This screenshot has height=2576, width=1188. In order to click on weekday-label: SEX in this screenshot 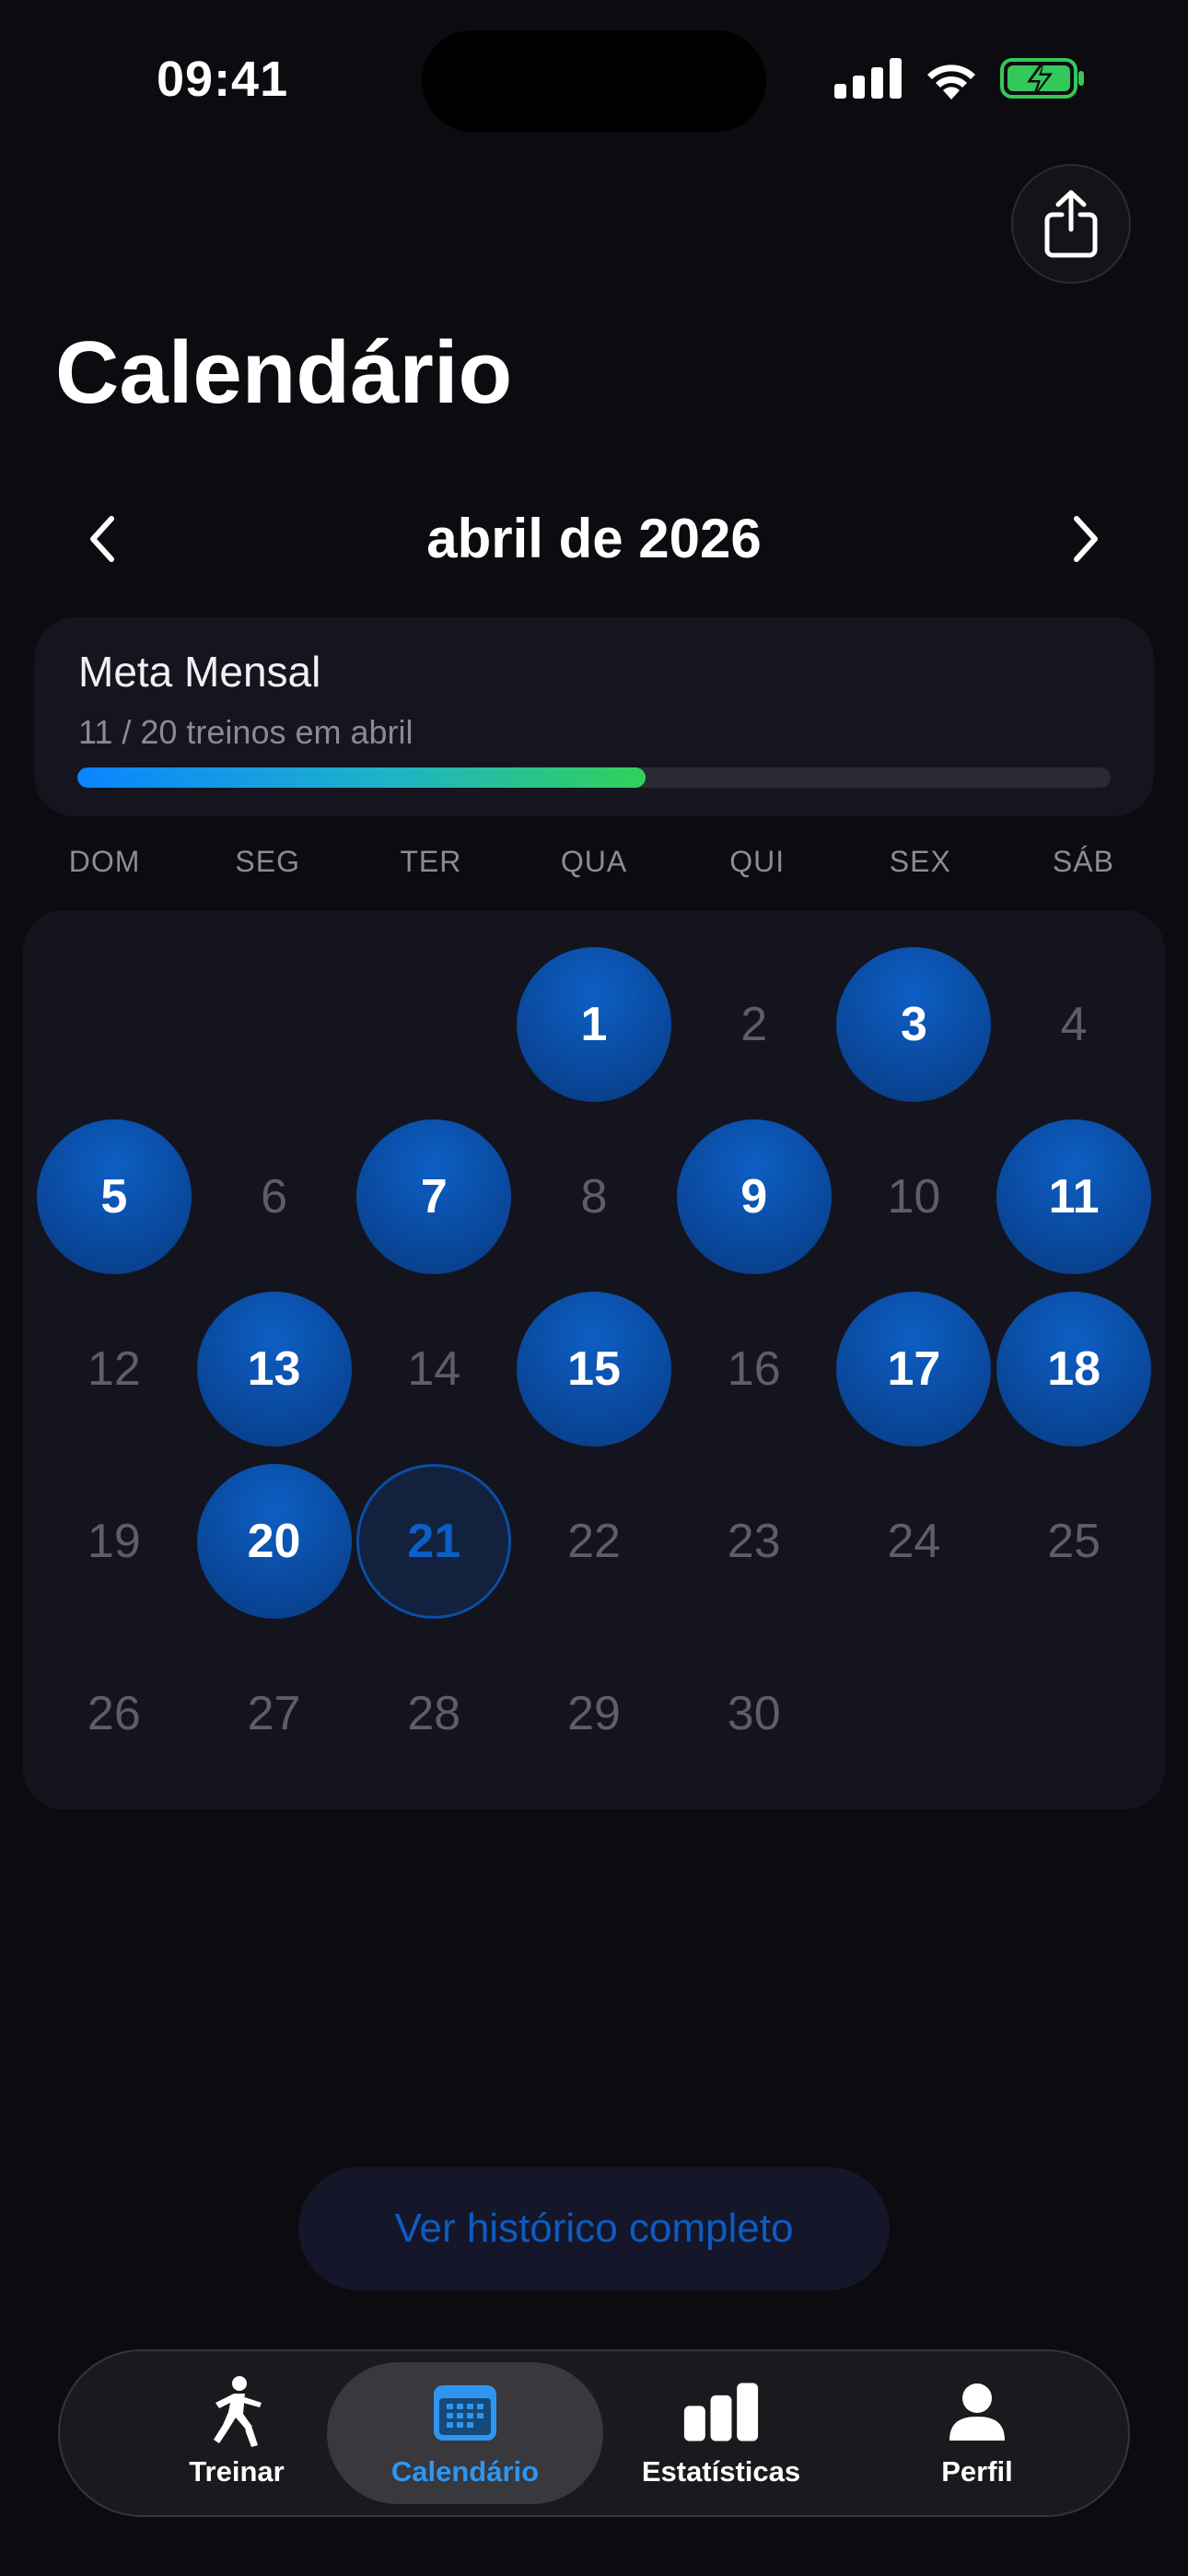, I will do `click(920, 861)`.